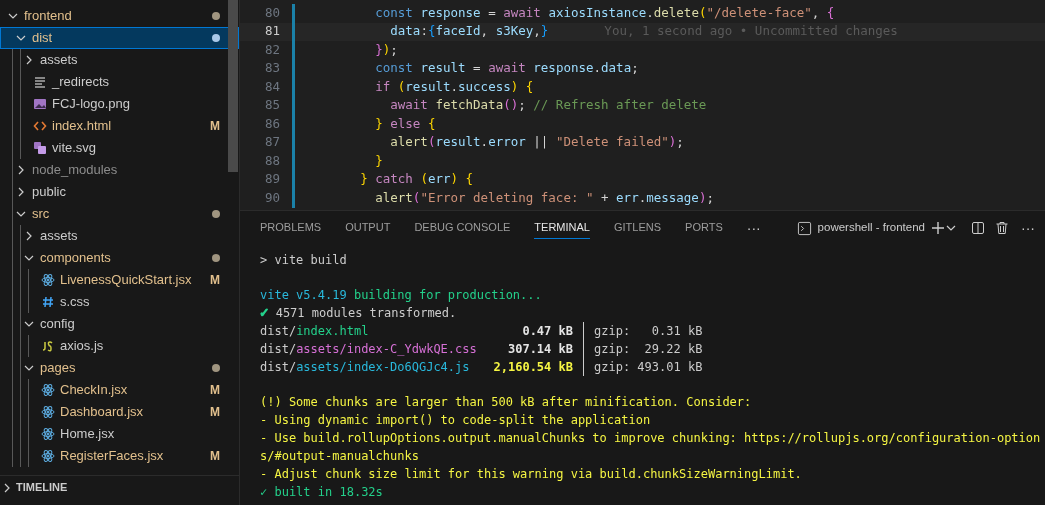  I want to click on folder-row: pages, so click(119, 368).